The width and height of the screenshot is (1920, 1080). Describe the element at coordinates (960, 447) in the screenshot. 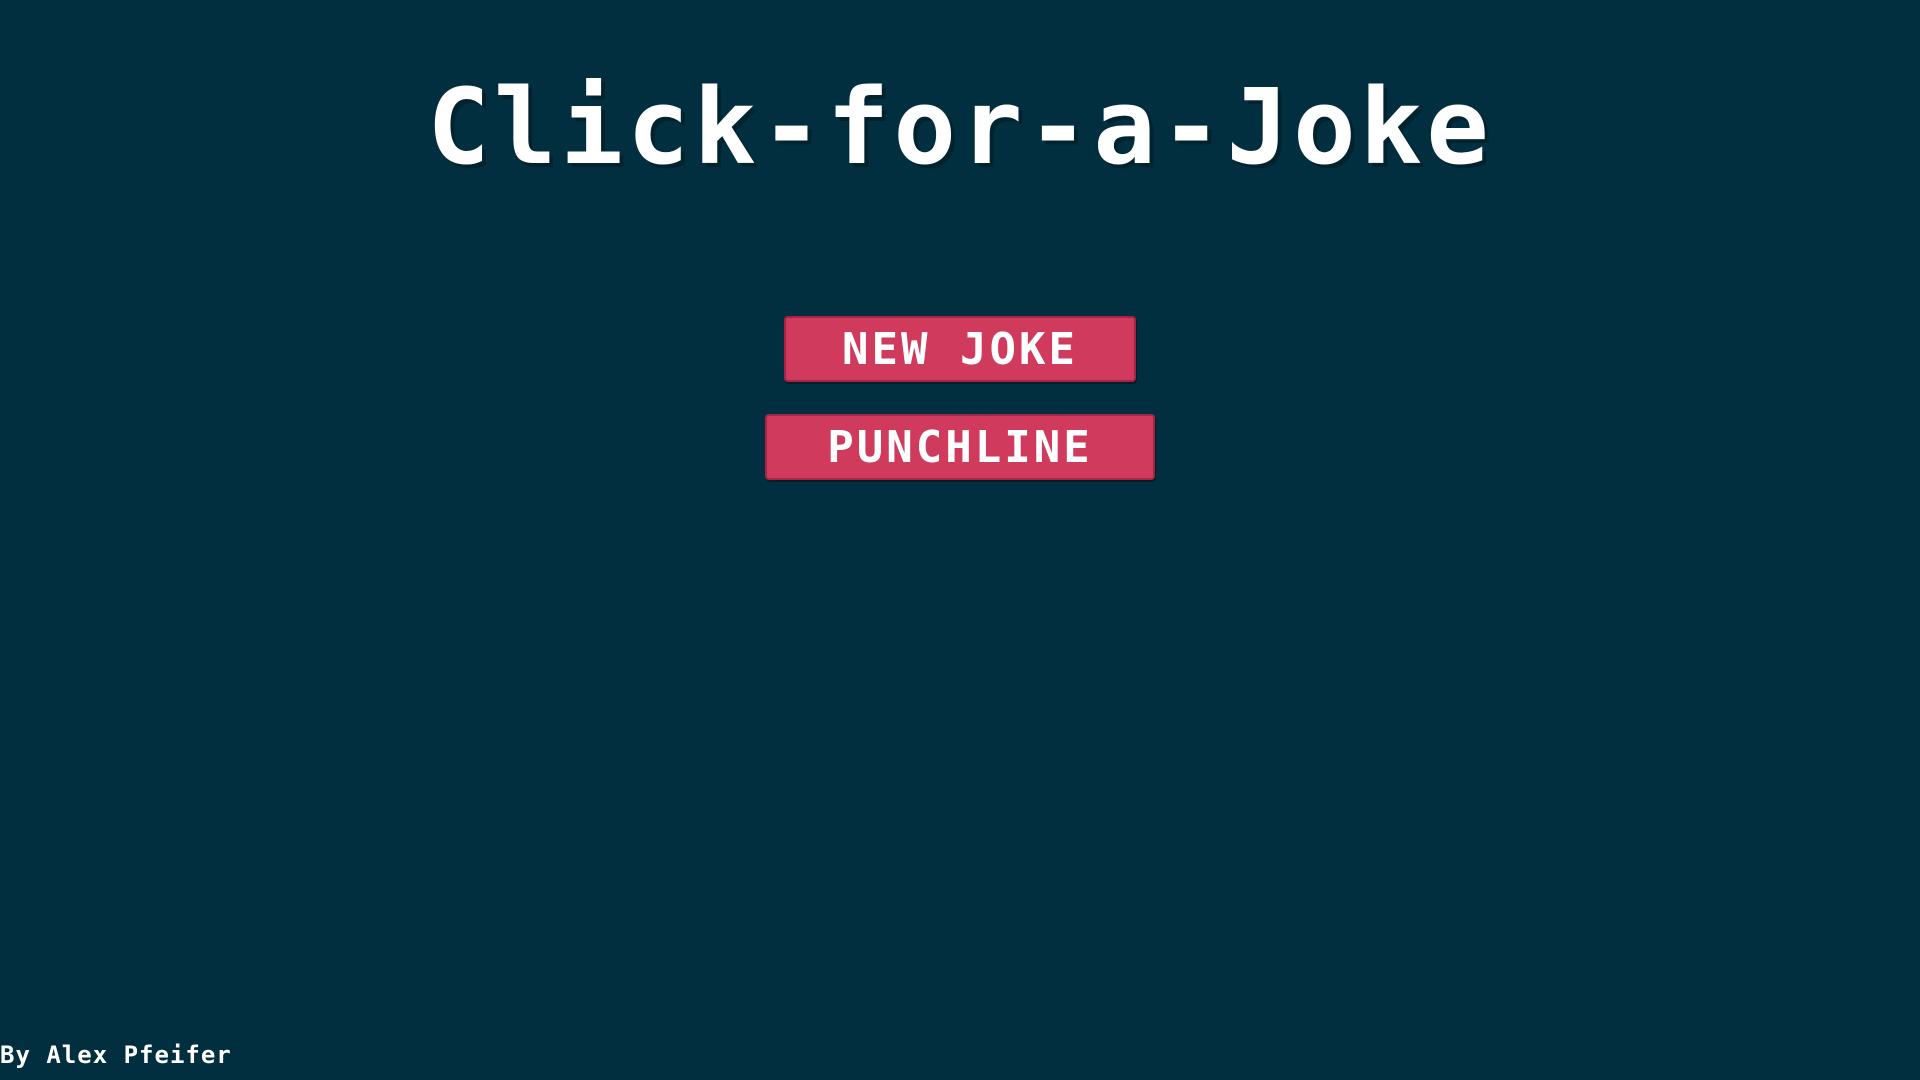

I see `punchline-button: PUNCHLINE` at that location.